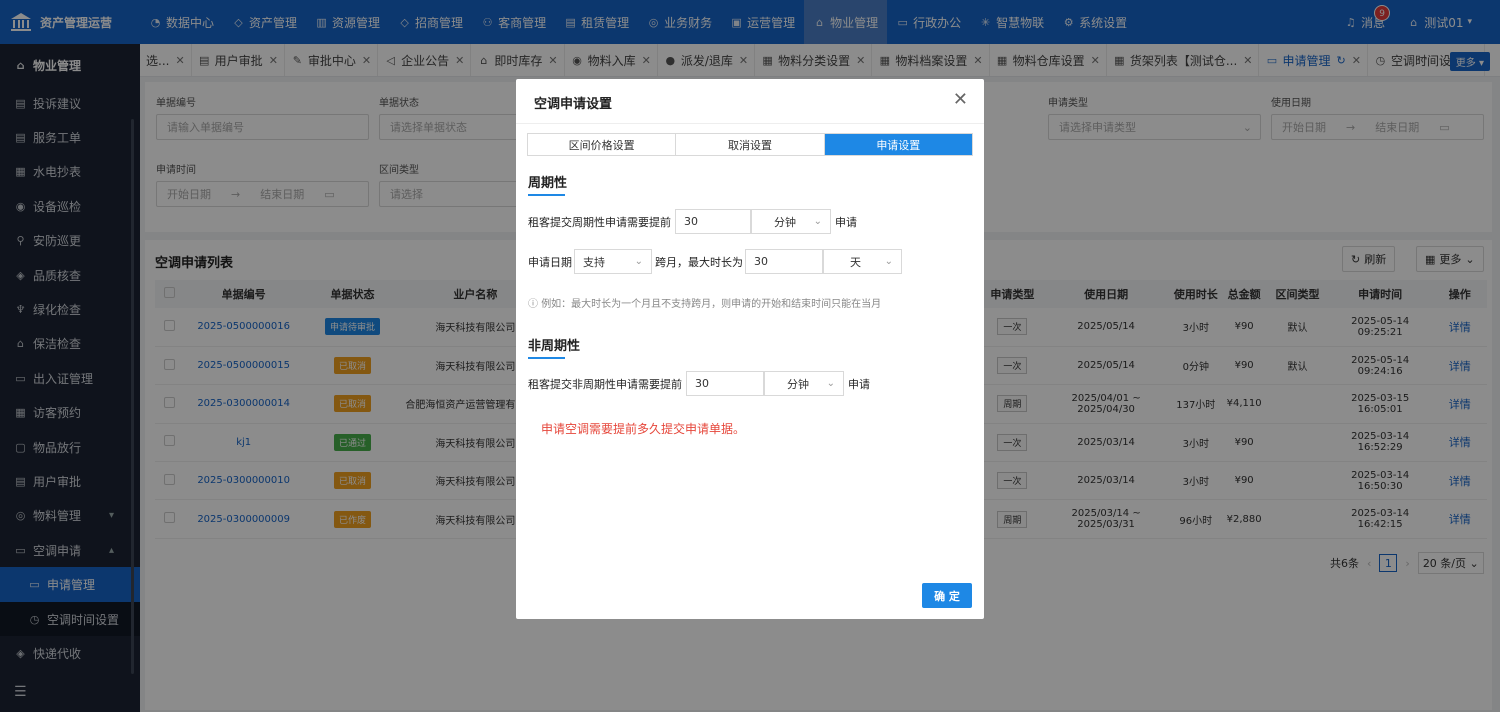 This screenshot has width=1500, height=712. What do you see at coordinates (699, 262) in the screenshot?
I see `max-duration-label: 跨月，最大时长为` at bounding box center [699, 262].